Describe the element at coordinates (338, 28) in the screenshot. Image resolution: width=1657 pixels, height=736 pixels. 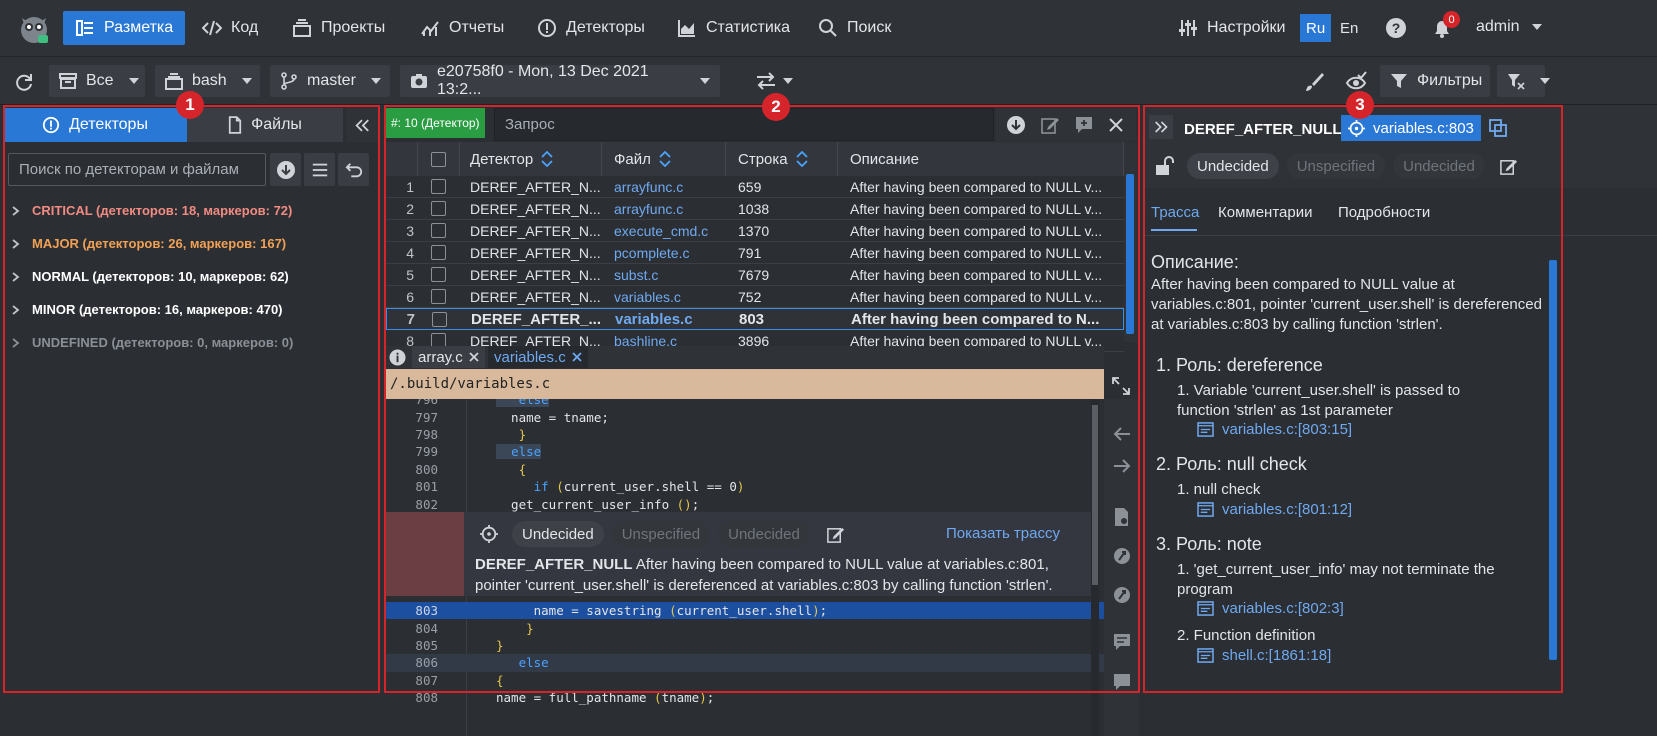
I see `nav-projects: Проекты` at that location.